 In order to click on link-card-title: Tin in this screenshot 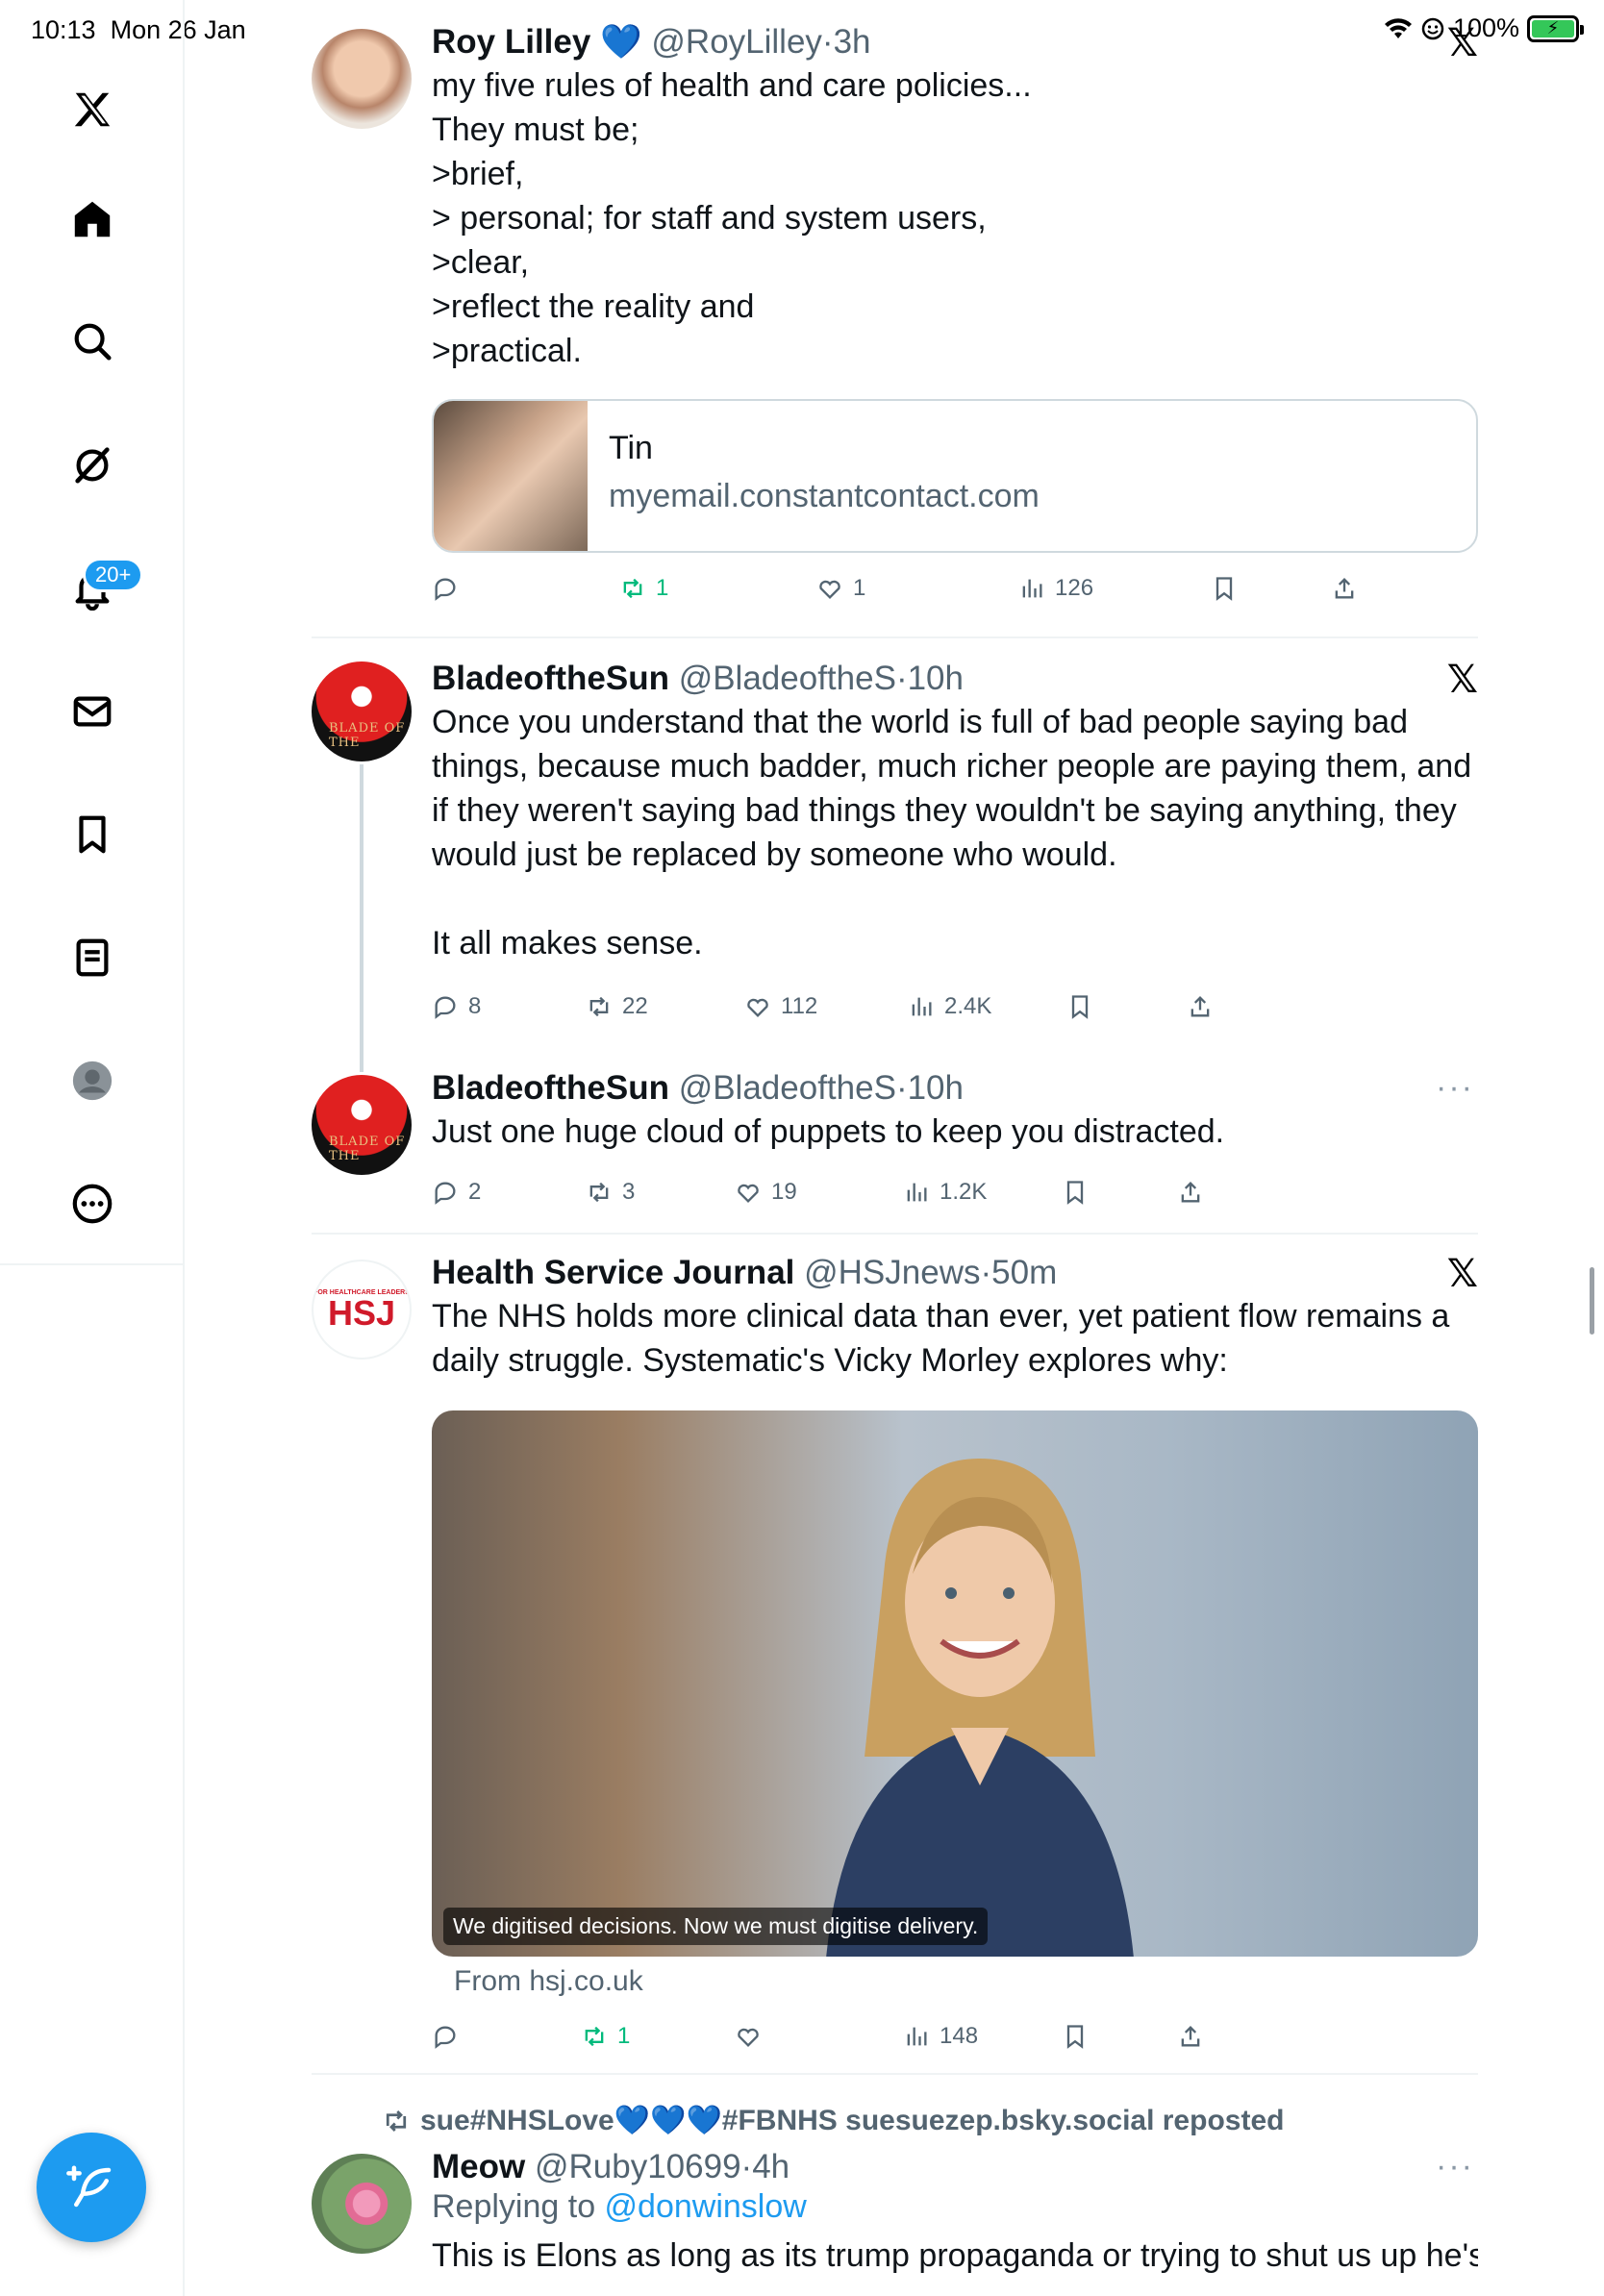, I will do `click(631, 448)`.